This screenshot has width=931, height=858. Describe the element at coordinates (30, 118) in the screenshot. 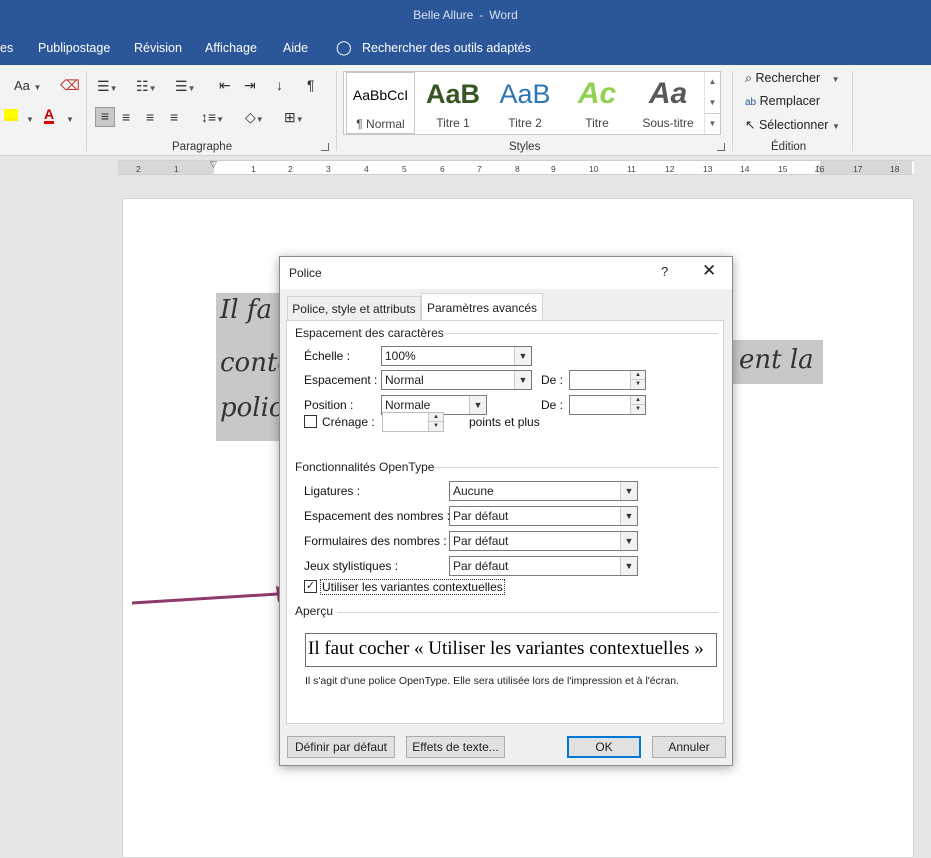

I see `highlight-dropdown-icon: ▼` at that location.